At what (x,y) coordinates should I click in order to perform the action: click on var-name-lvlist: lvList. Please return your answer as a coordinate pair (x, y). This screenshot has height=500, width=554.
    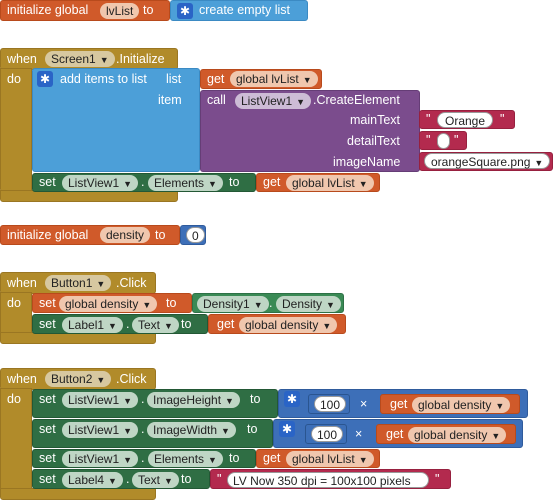
    Looking at the image, I should click on (120, 11).